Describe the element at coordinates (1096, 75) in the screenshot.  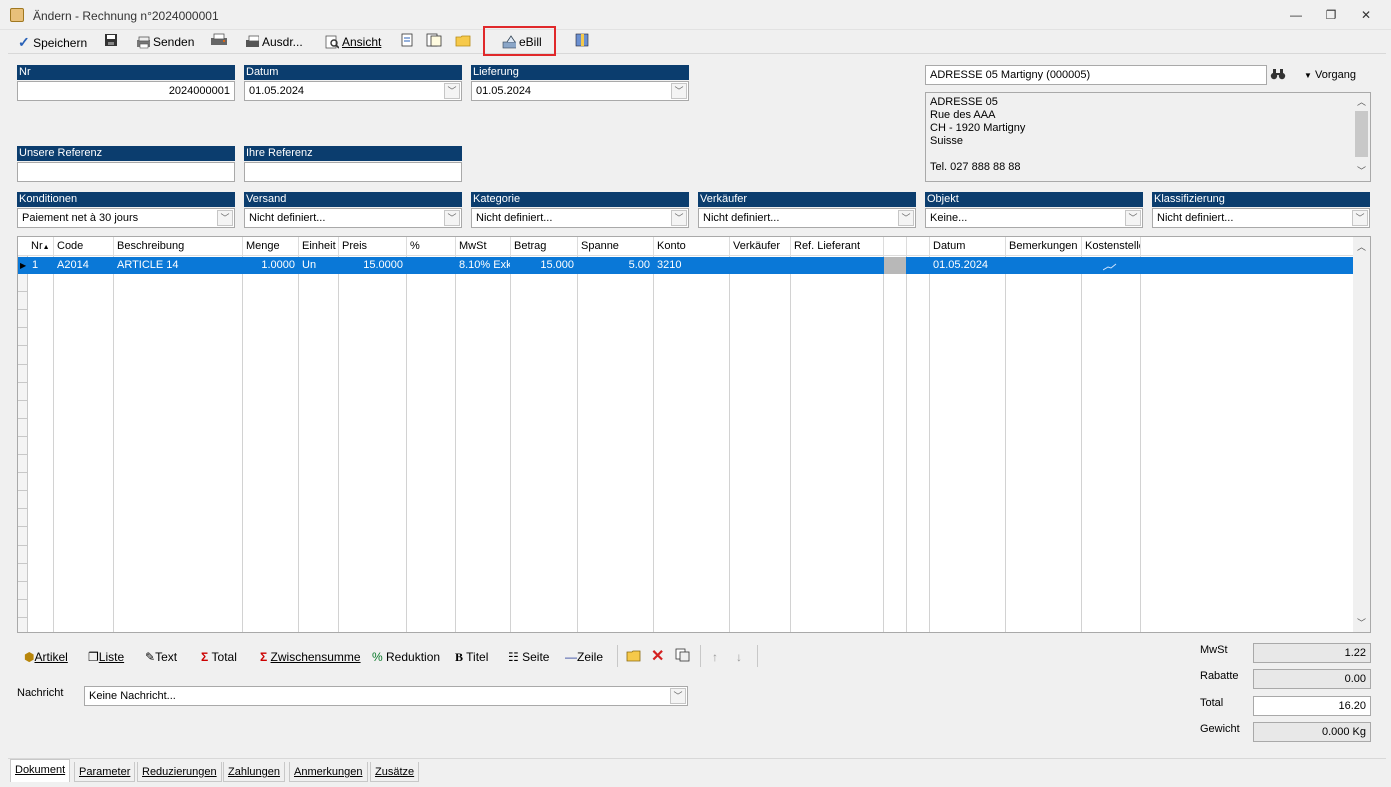
I see `address-search-field: ADRESSE 05 Martigny (000005)` at that location.